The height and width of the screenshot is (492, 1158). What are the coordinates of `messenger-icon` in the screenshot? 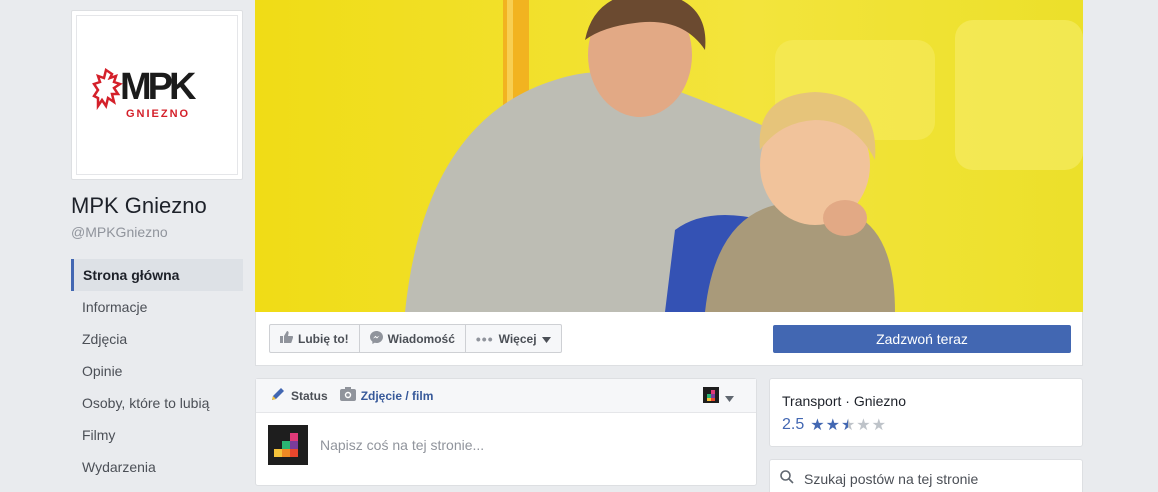 It's located at (376, 338).